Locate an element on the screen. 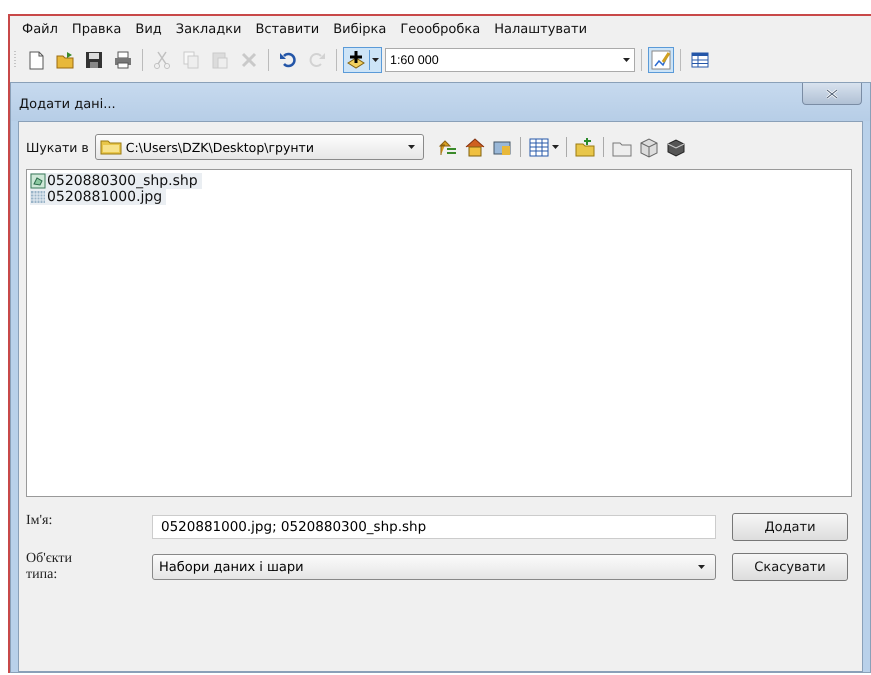 The width and height of the screenshot is (871, 675). name-label: Ім'я: is located at coordinates (40, 521).